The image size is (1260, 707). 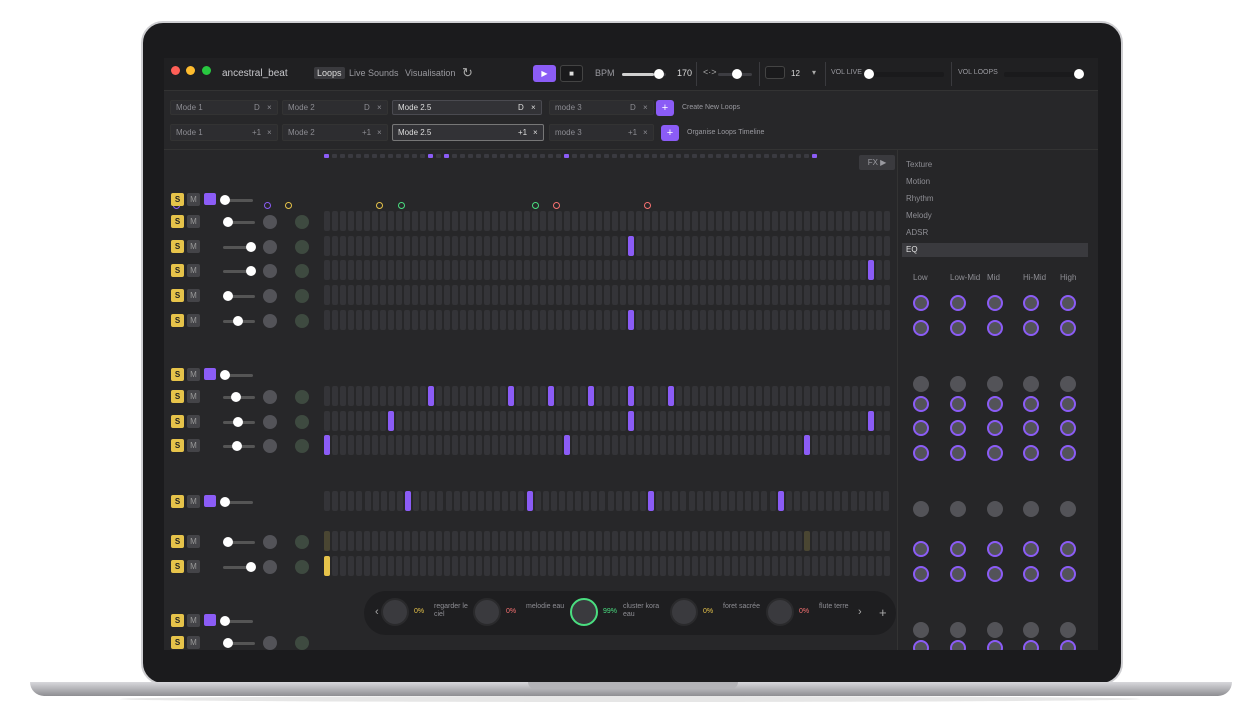 What do you see at coordinates (177, 320) in the screenshot?
I see `solo-button: S` at bounding box center [177, 320].